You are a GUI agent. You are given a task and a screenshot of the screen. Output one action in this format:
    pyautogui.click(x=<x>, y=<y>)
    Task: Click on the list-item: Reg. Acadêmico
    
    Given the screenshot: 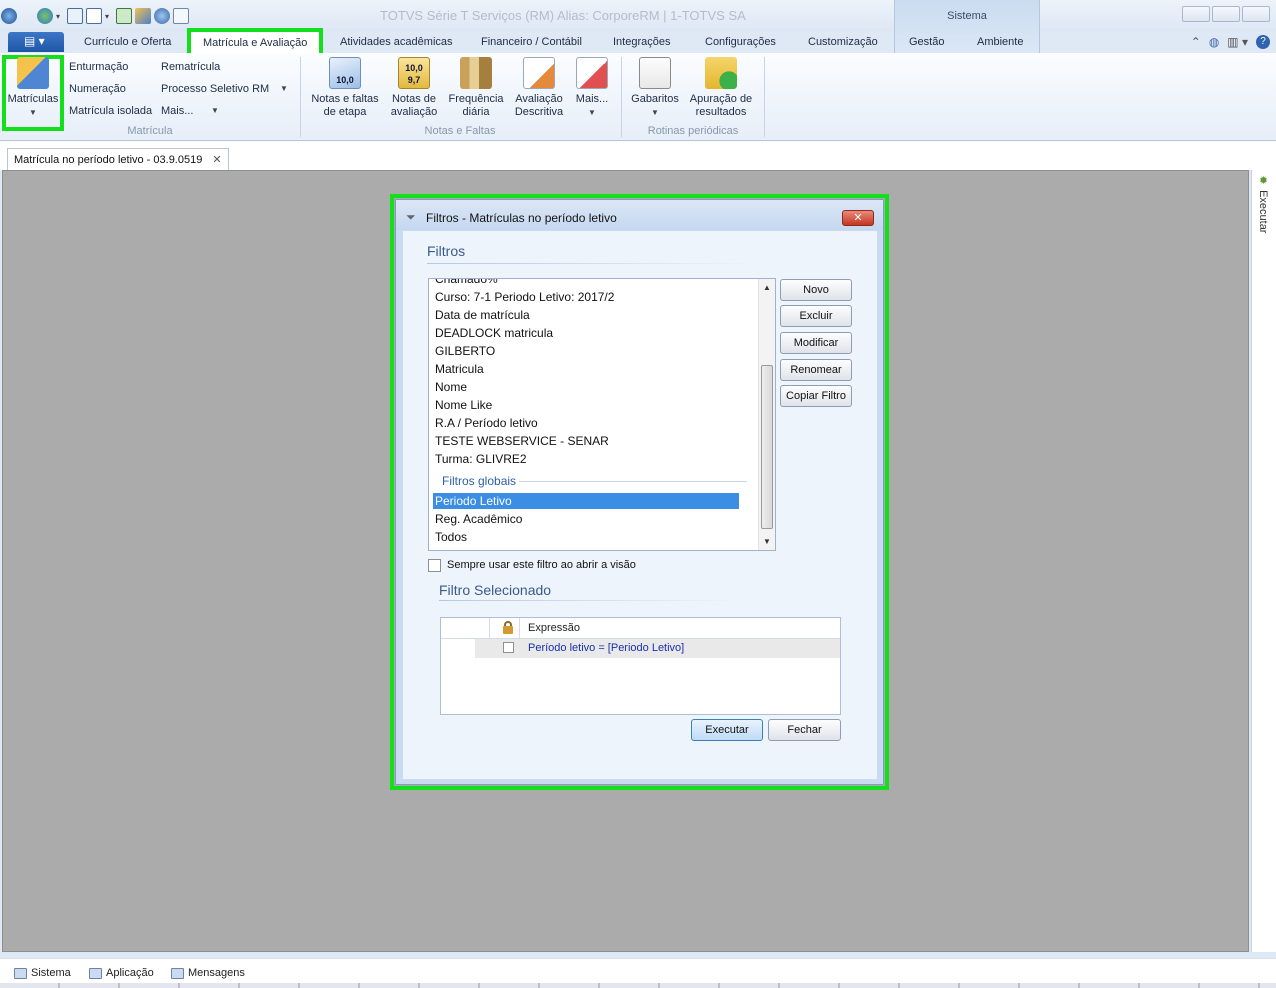 What is the action you would take?
    pyautogui.click(x=478, y=519)
    